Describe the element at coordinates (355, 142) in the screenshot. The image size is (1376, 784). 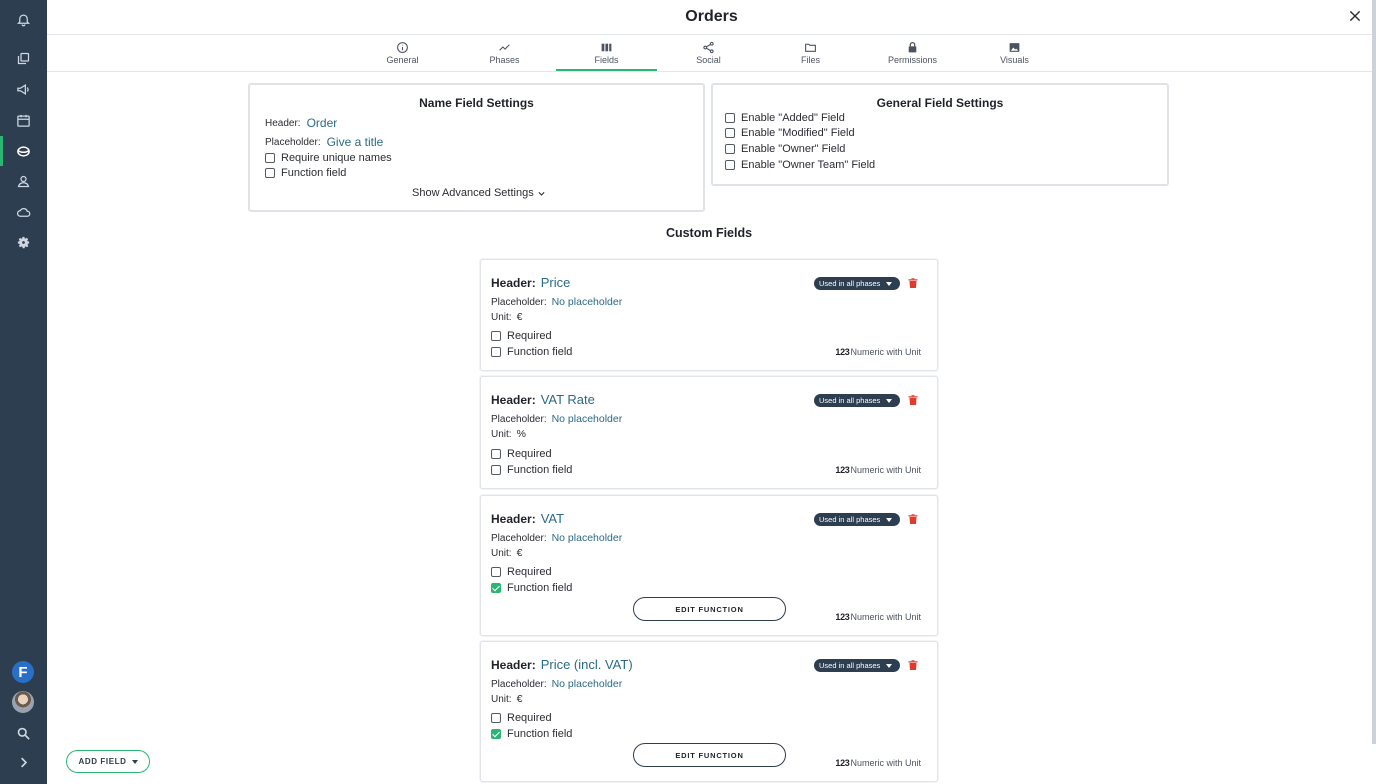
I see `placeholder-value: Give a title` at that location.